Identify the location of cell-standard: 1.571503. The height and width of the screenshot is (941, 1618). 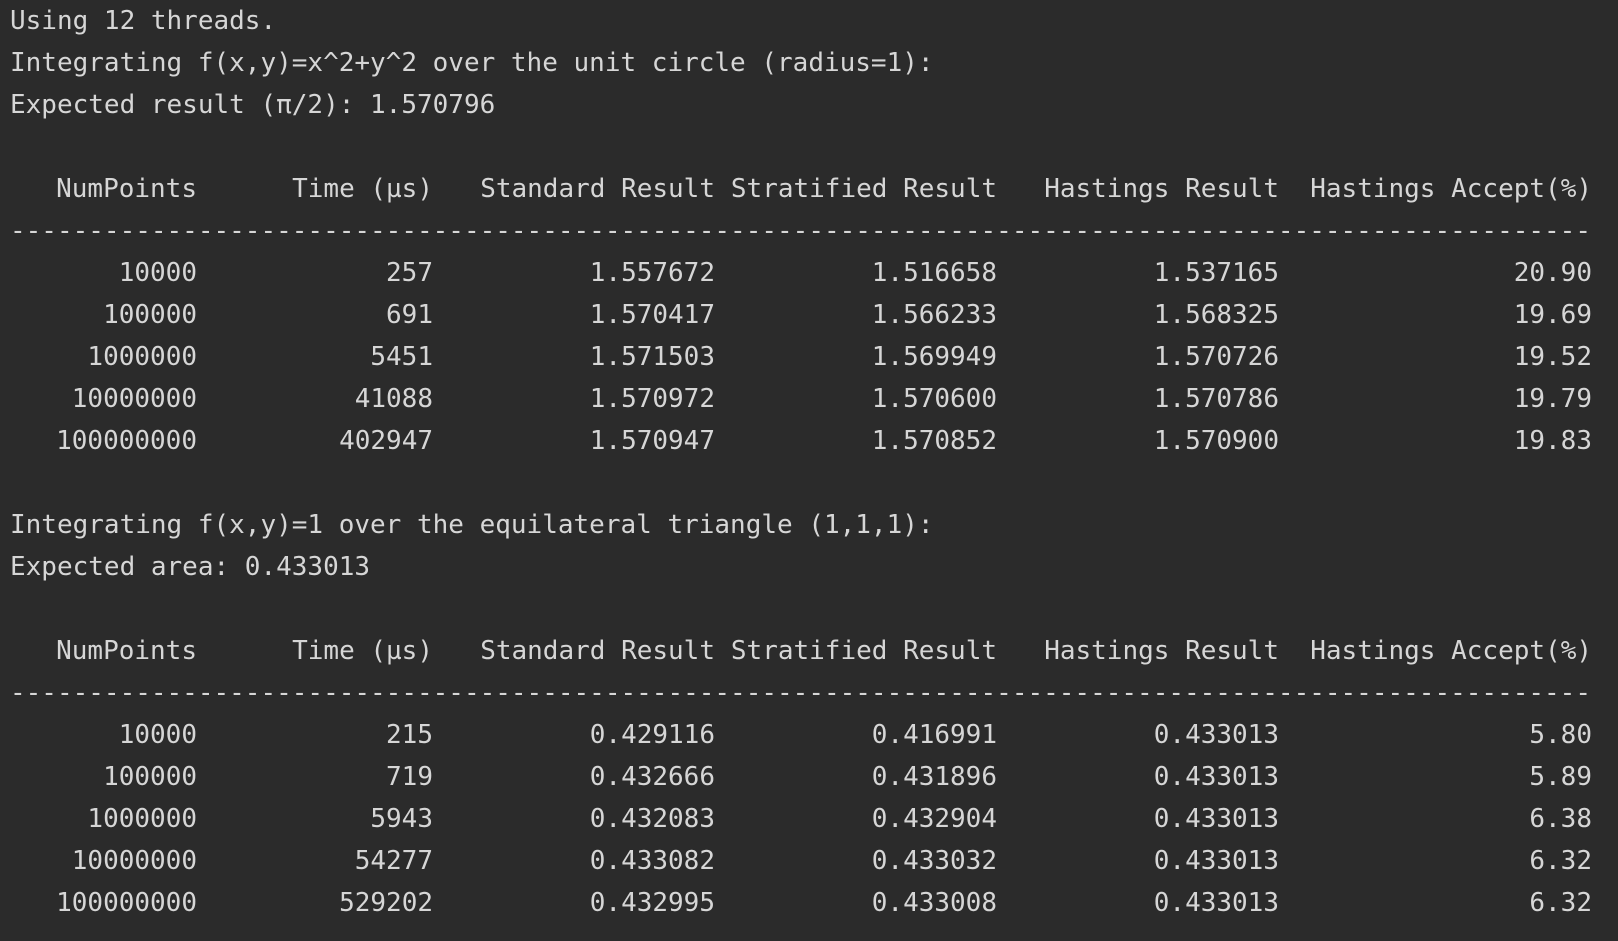
(652, 357).